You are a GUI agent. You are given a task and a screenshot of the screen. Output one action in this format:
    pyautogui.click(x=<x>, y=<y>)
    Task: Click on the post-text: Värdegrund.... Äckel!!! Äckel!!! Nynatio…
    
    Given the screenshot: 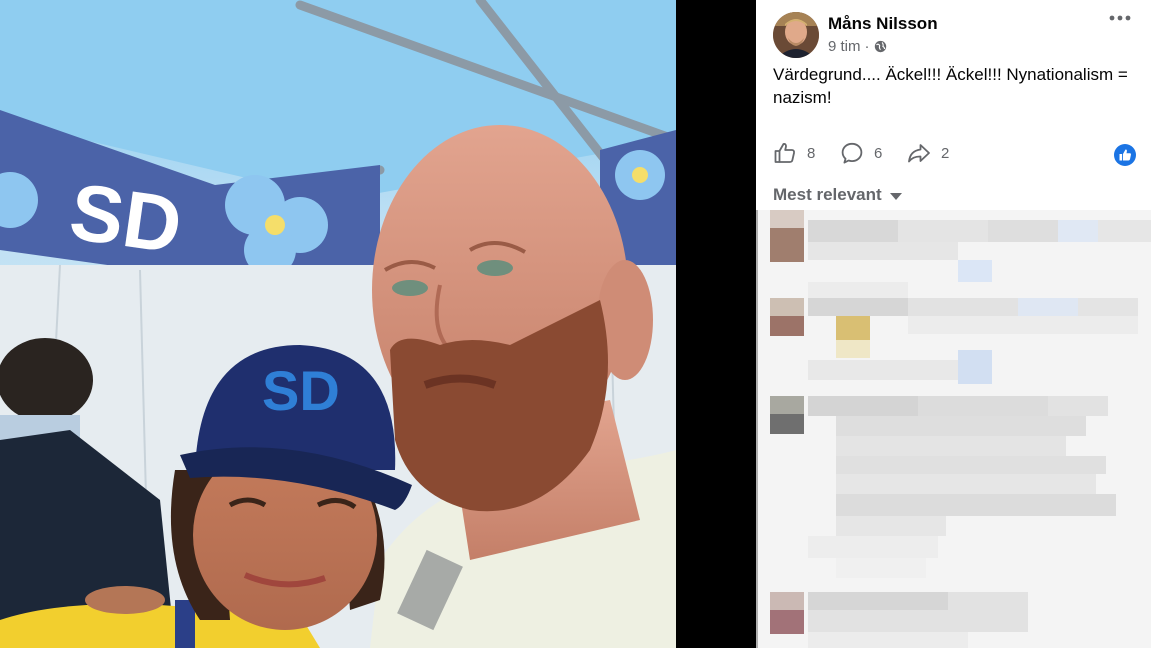 What is the action you would take?
    pyautogui.click(x=950, y=86)
    